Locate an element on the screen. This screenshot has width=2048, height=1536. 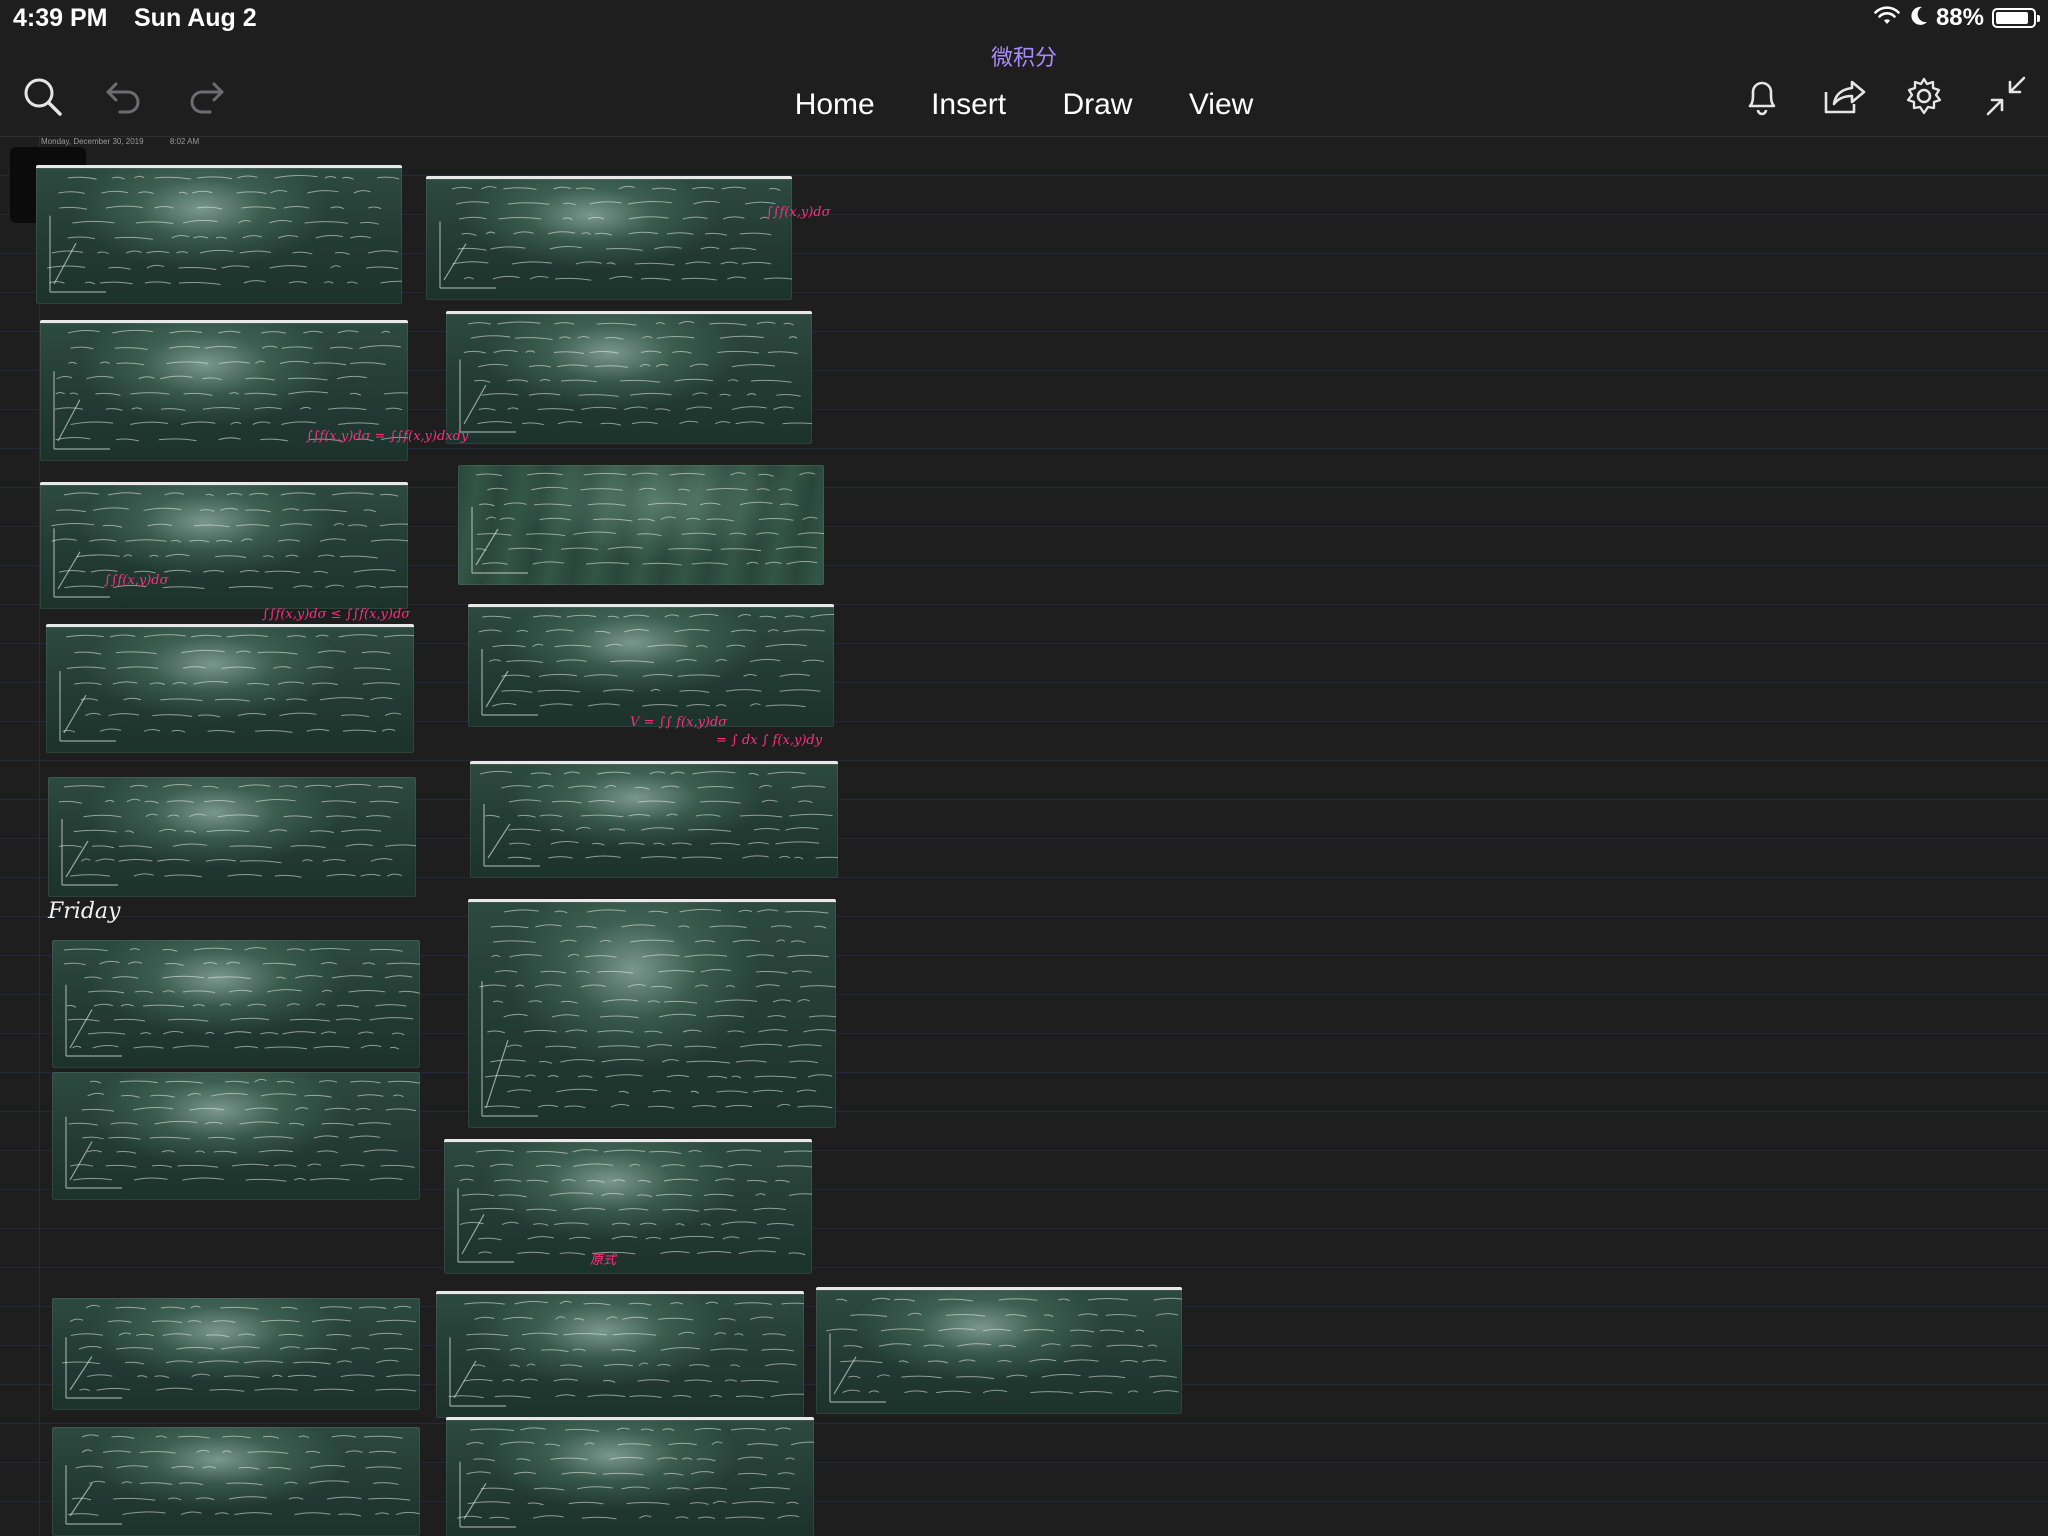
tab-view: View is located at coordinates (1221, 105).